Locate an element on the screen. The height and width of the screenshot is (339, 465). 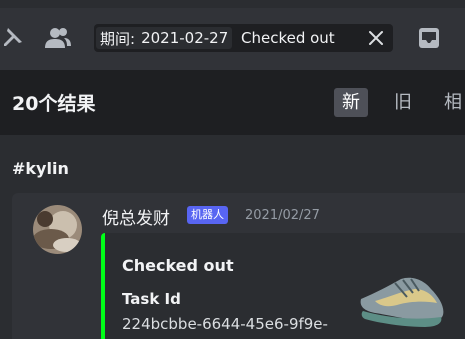
search-box: 期间: 2021-02-27 Checked out is located at coordinates (243, 38).